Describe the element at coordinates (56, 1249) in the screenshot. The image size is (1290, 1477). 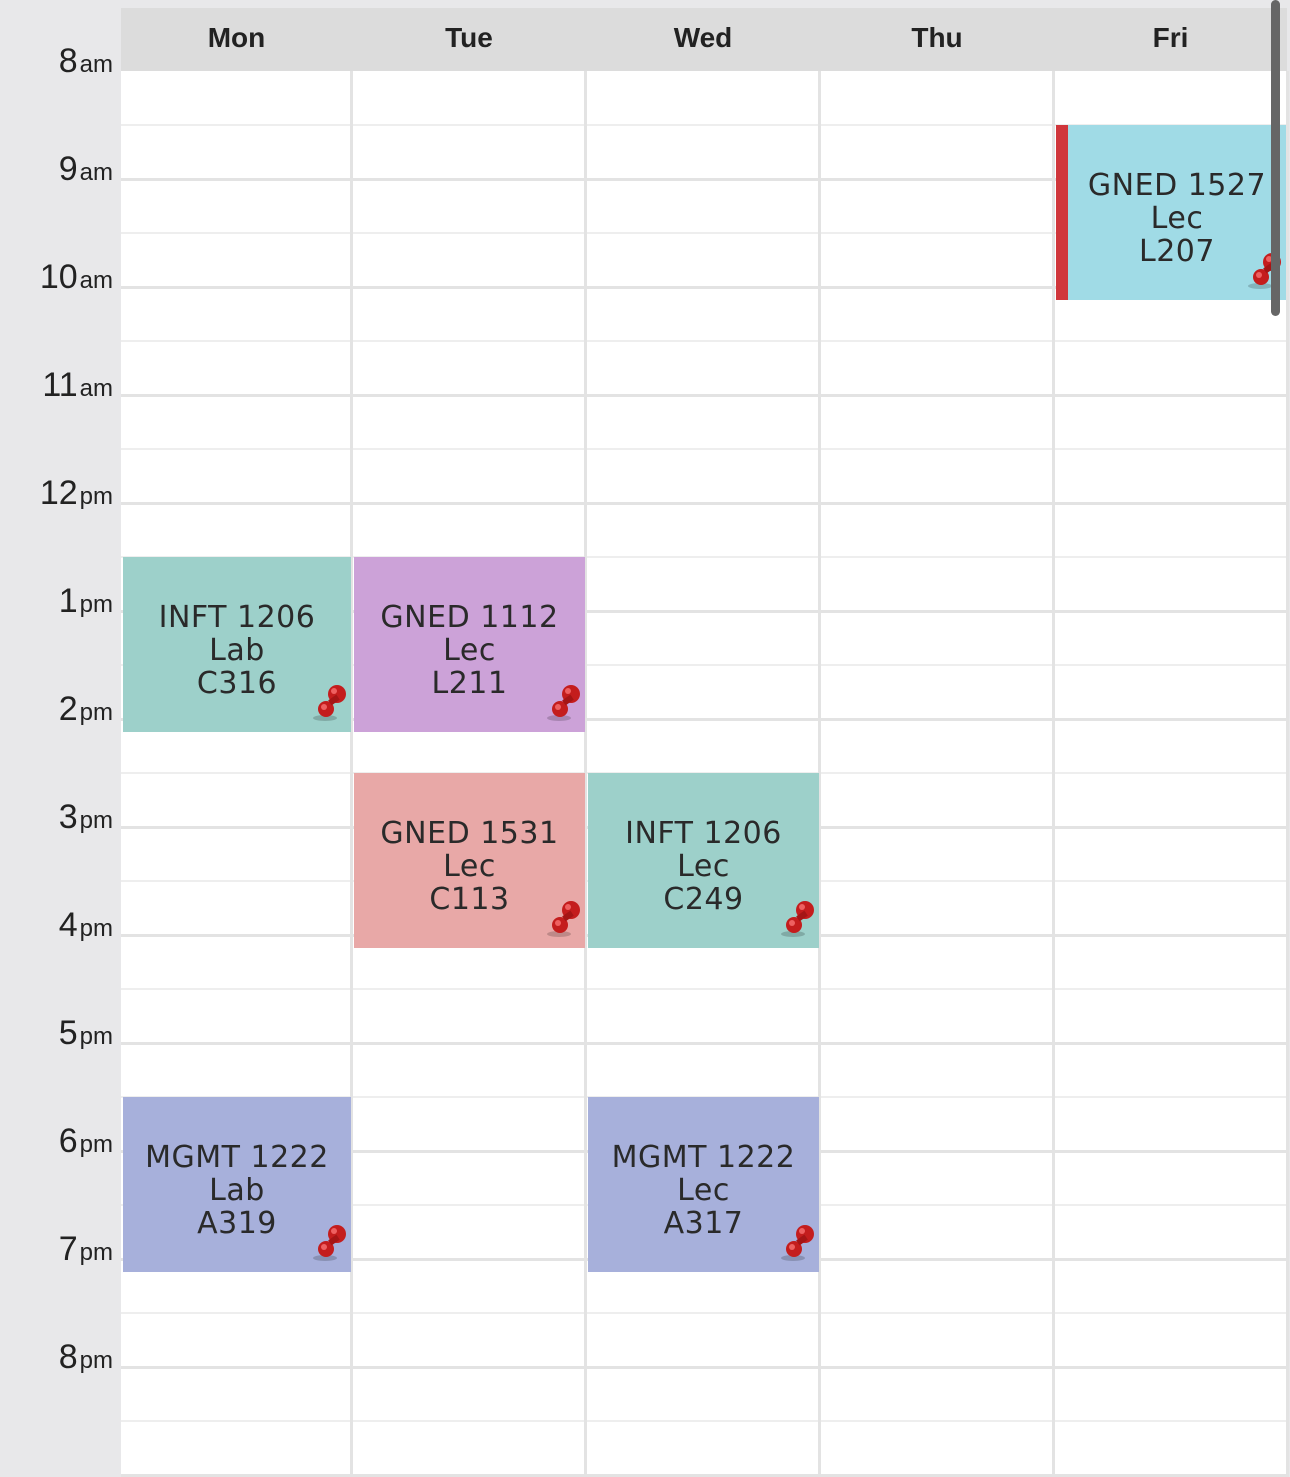
I see `time-label: 7pm` at that location.